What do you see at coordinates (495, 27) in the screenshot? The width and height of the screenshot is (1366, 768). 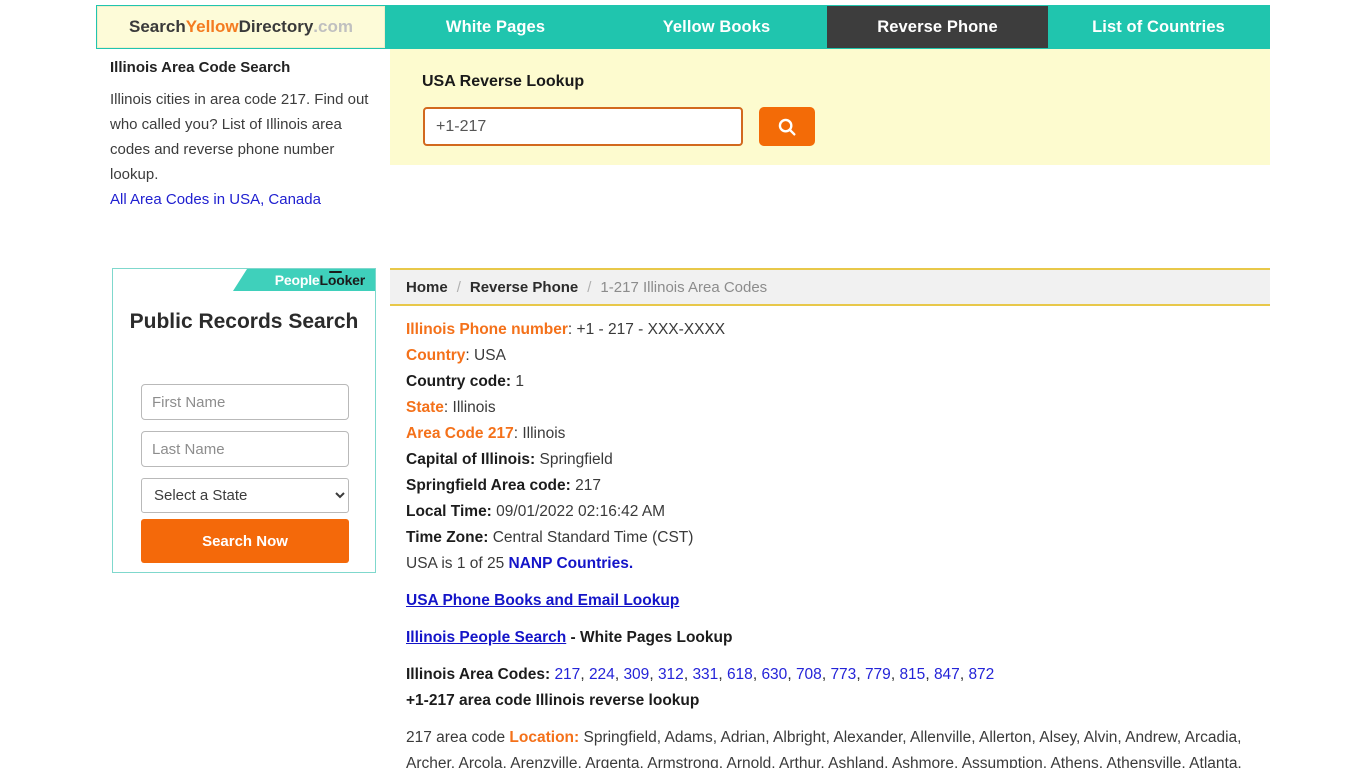 I see `nav-item-white-pages: White Pages` at bounding box center [495, 27].